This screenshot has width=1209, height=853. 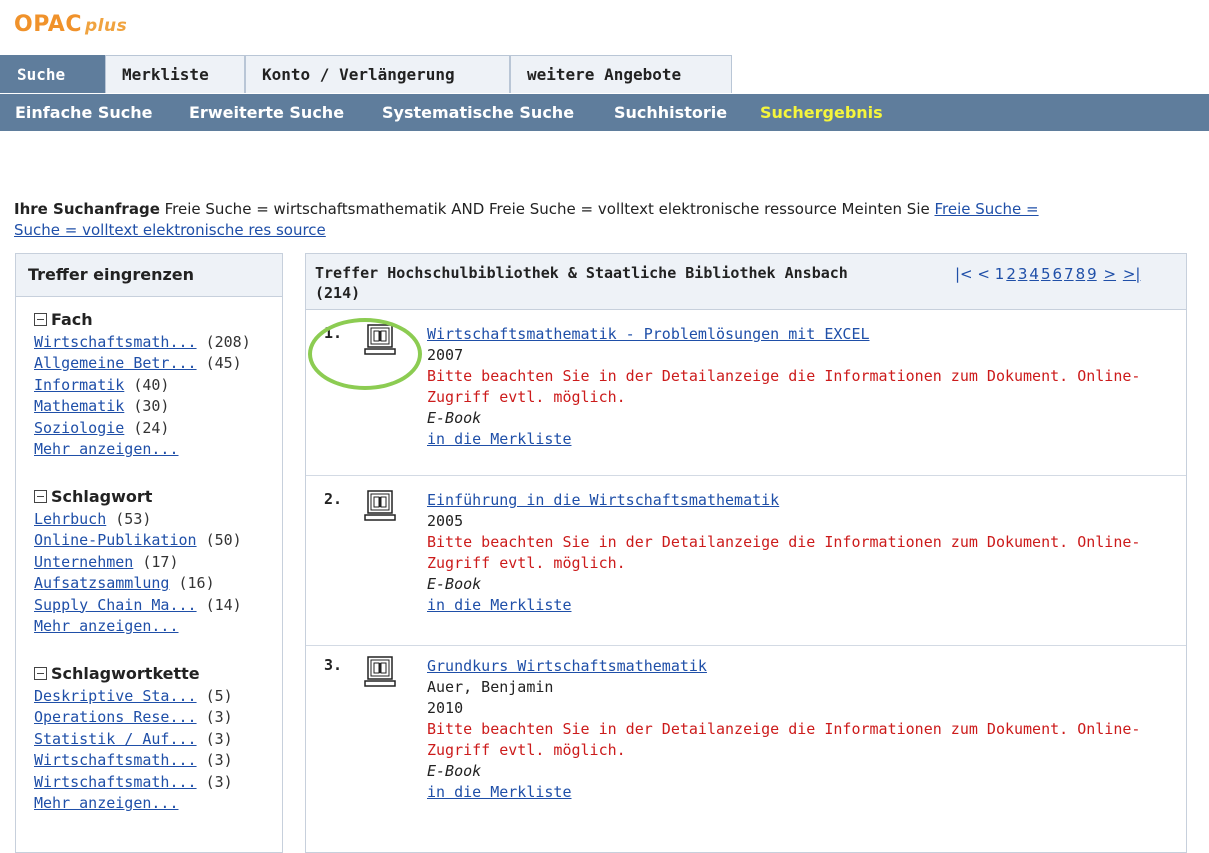 I want to click on facet-link: Aufsatzsammlung, so click(x=101, y=583).